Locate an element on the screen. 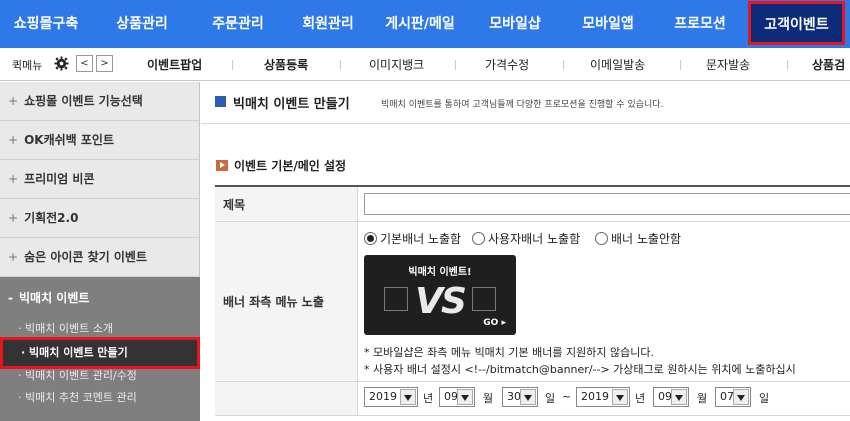 The width and height of the screenshot is (850, 421). row-label-banner: 배너 좌측 메뉴 노출 is located at coordinates (286, 301).